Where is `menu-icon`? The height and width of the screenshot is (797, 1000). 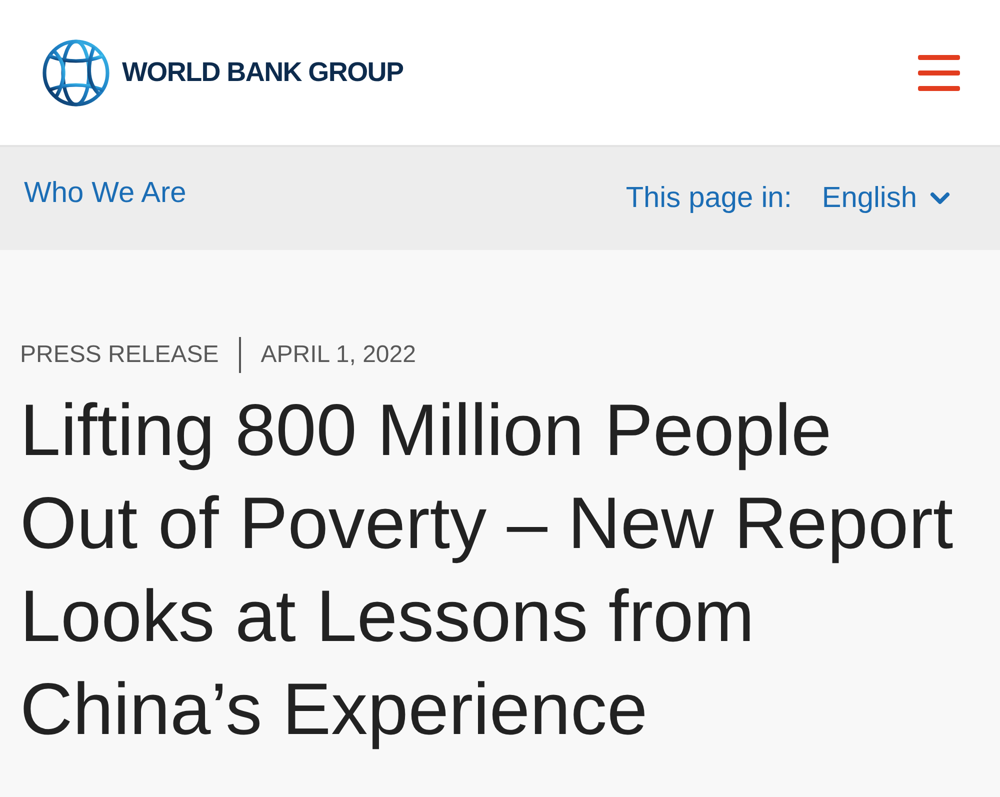 menu-icon is located at coordinates (939, 72).